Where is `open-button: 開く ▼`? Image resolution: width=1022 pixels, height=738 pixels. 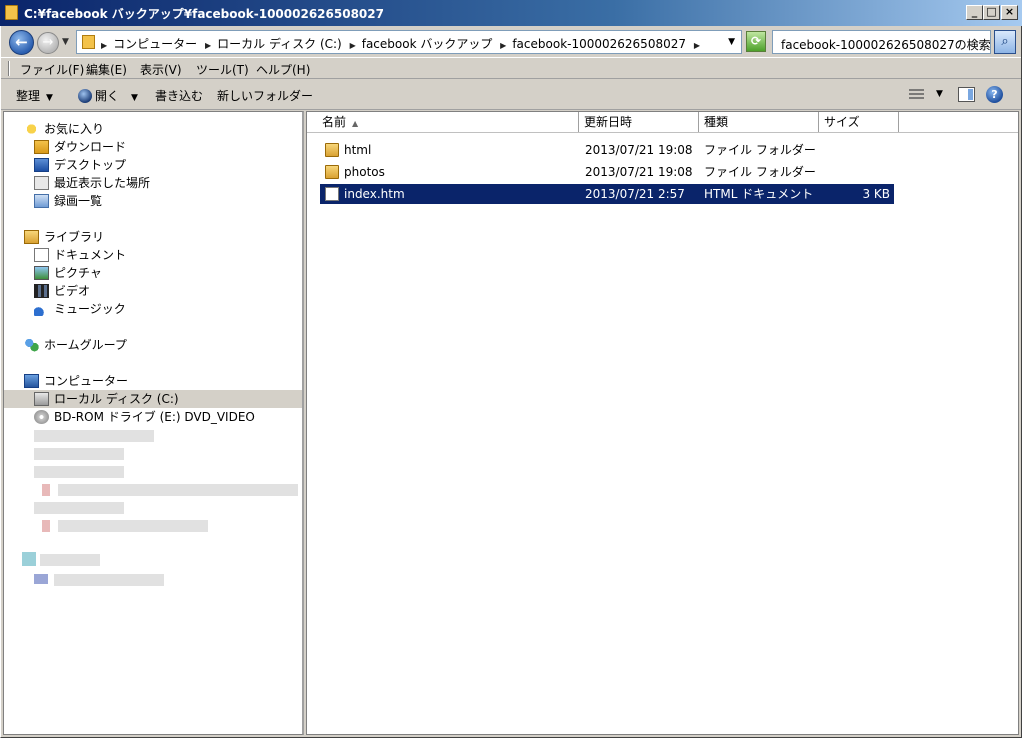 open-button: 開く ▼ is located at coordinates (108, 95).